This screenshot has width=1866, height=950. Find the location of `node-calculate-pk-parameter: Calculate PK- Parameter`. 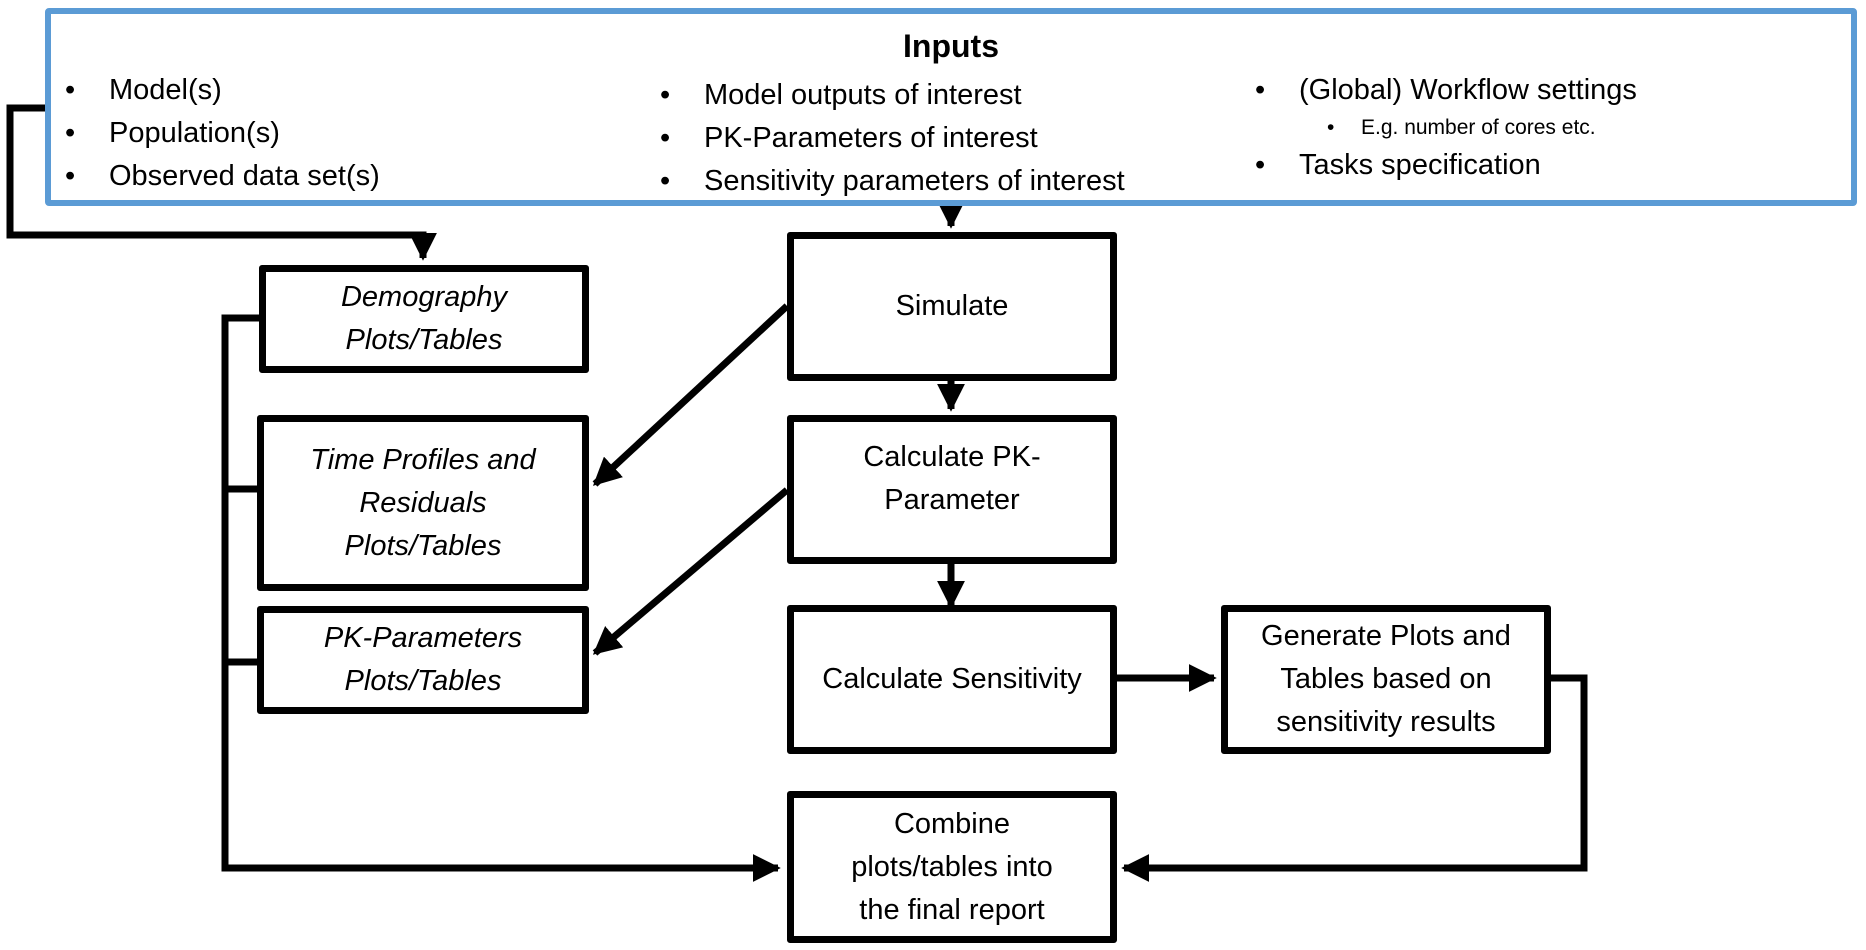

node-calculate-pk-parameter: Calculate PK- Parameter is located at coordinates (952, 489).